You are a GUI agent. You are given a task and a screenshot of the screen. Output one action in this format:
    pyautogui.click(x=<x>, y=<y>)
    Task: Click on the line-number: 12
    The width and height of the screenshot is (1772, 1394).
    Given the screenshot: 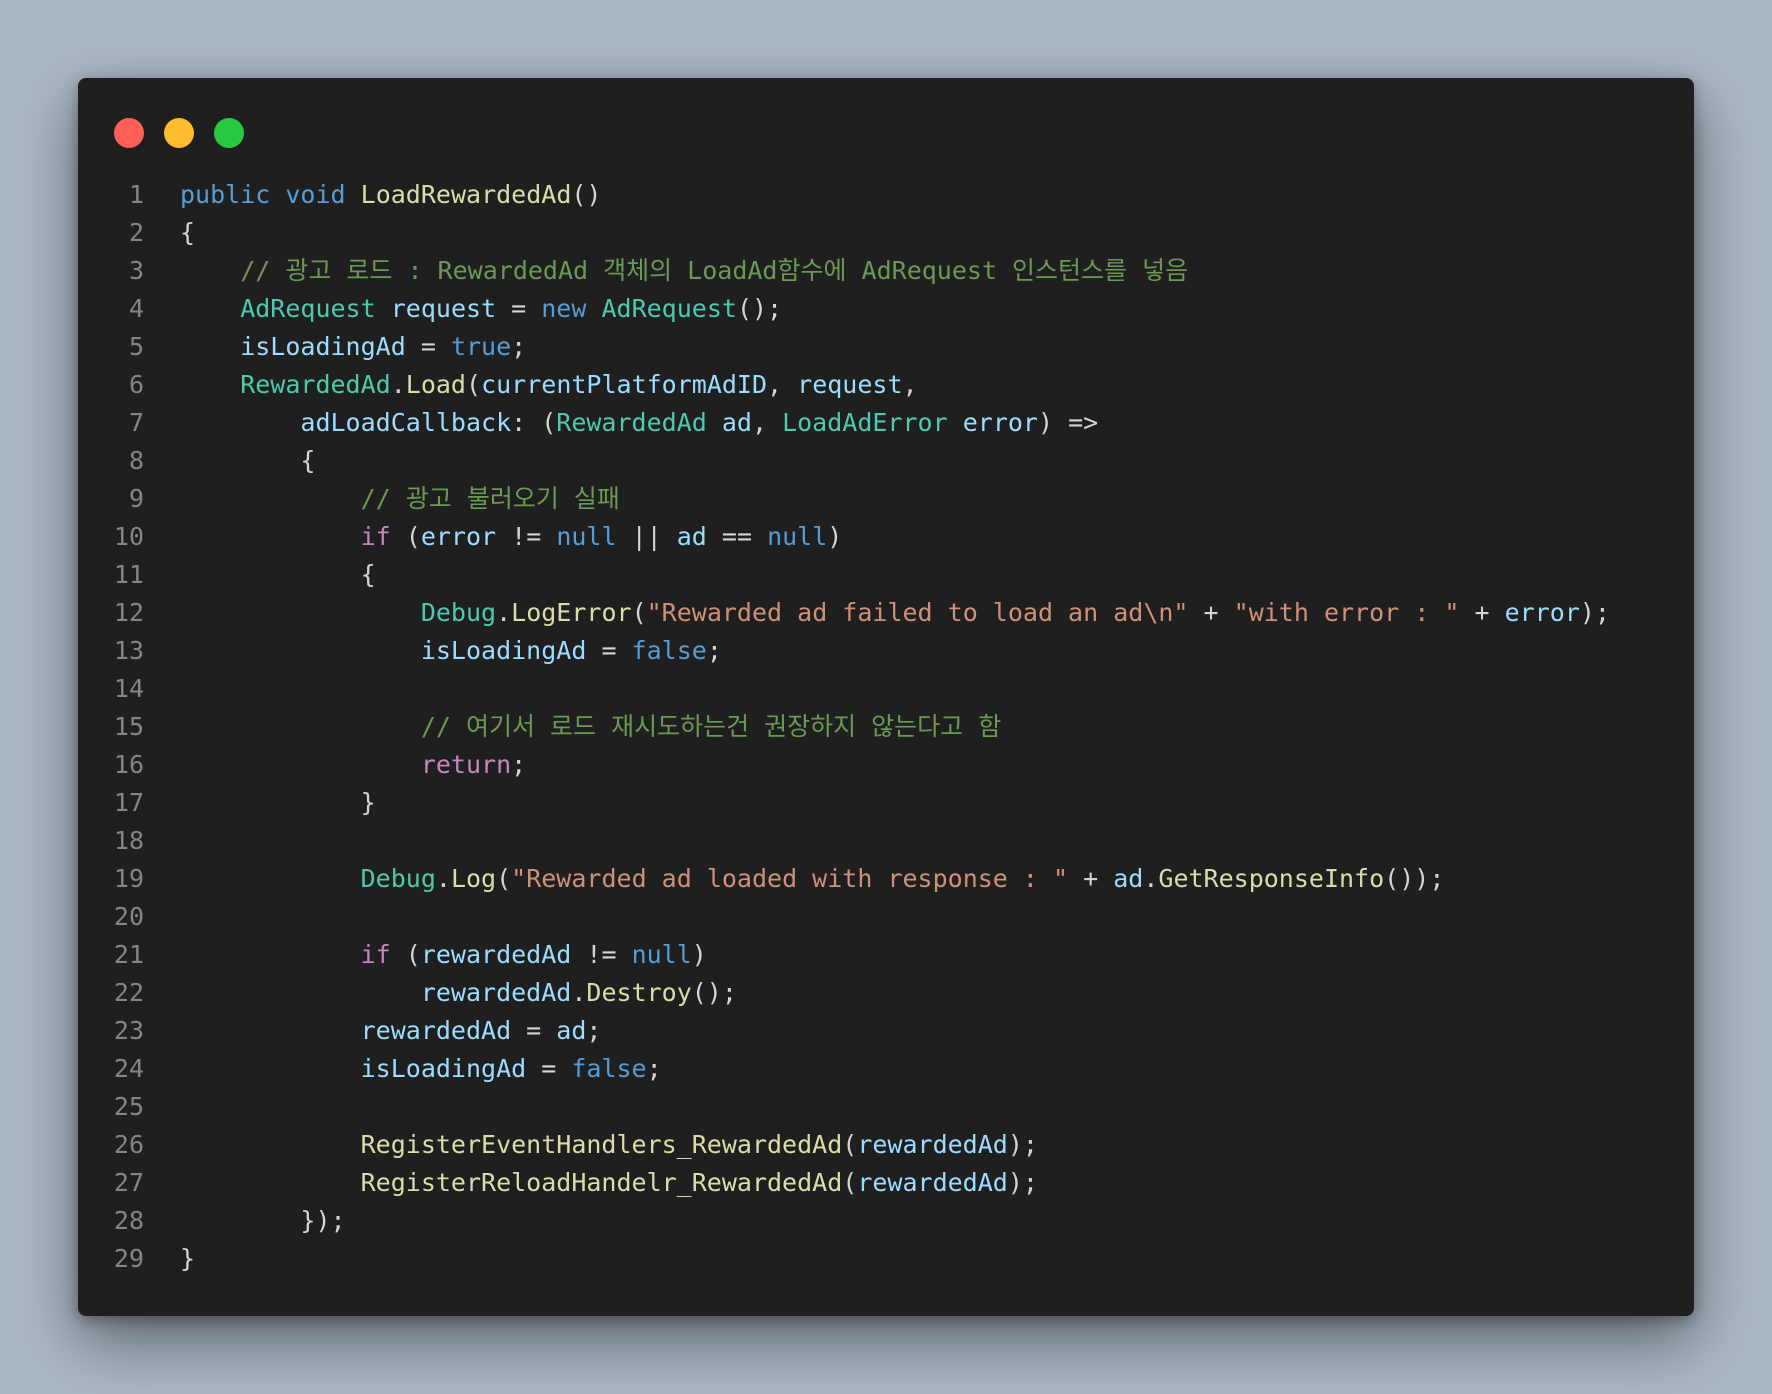 What is the action you would take?
    pyautogui.click(x=128, y=612)
    